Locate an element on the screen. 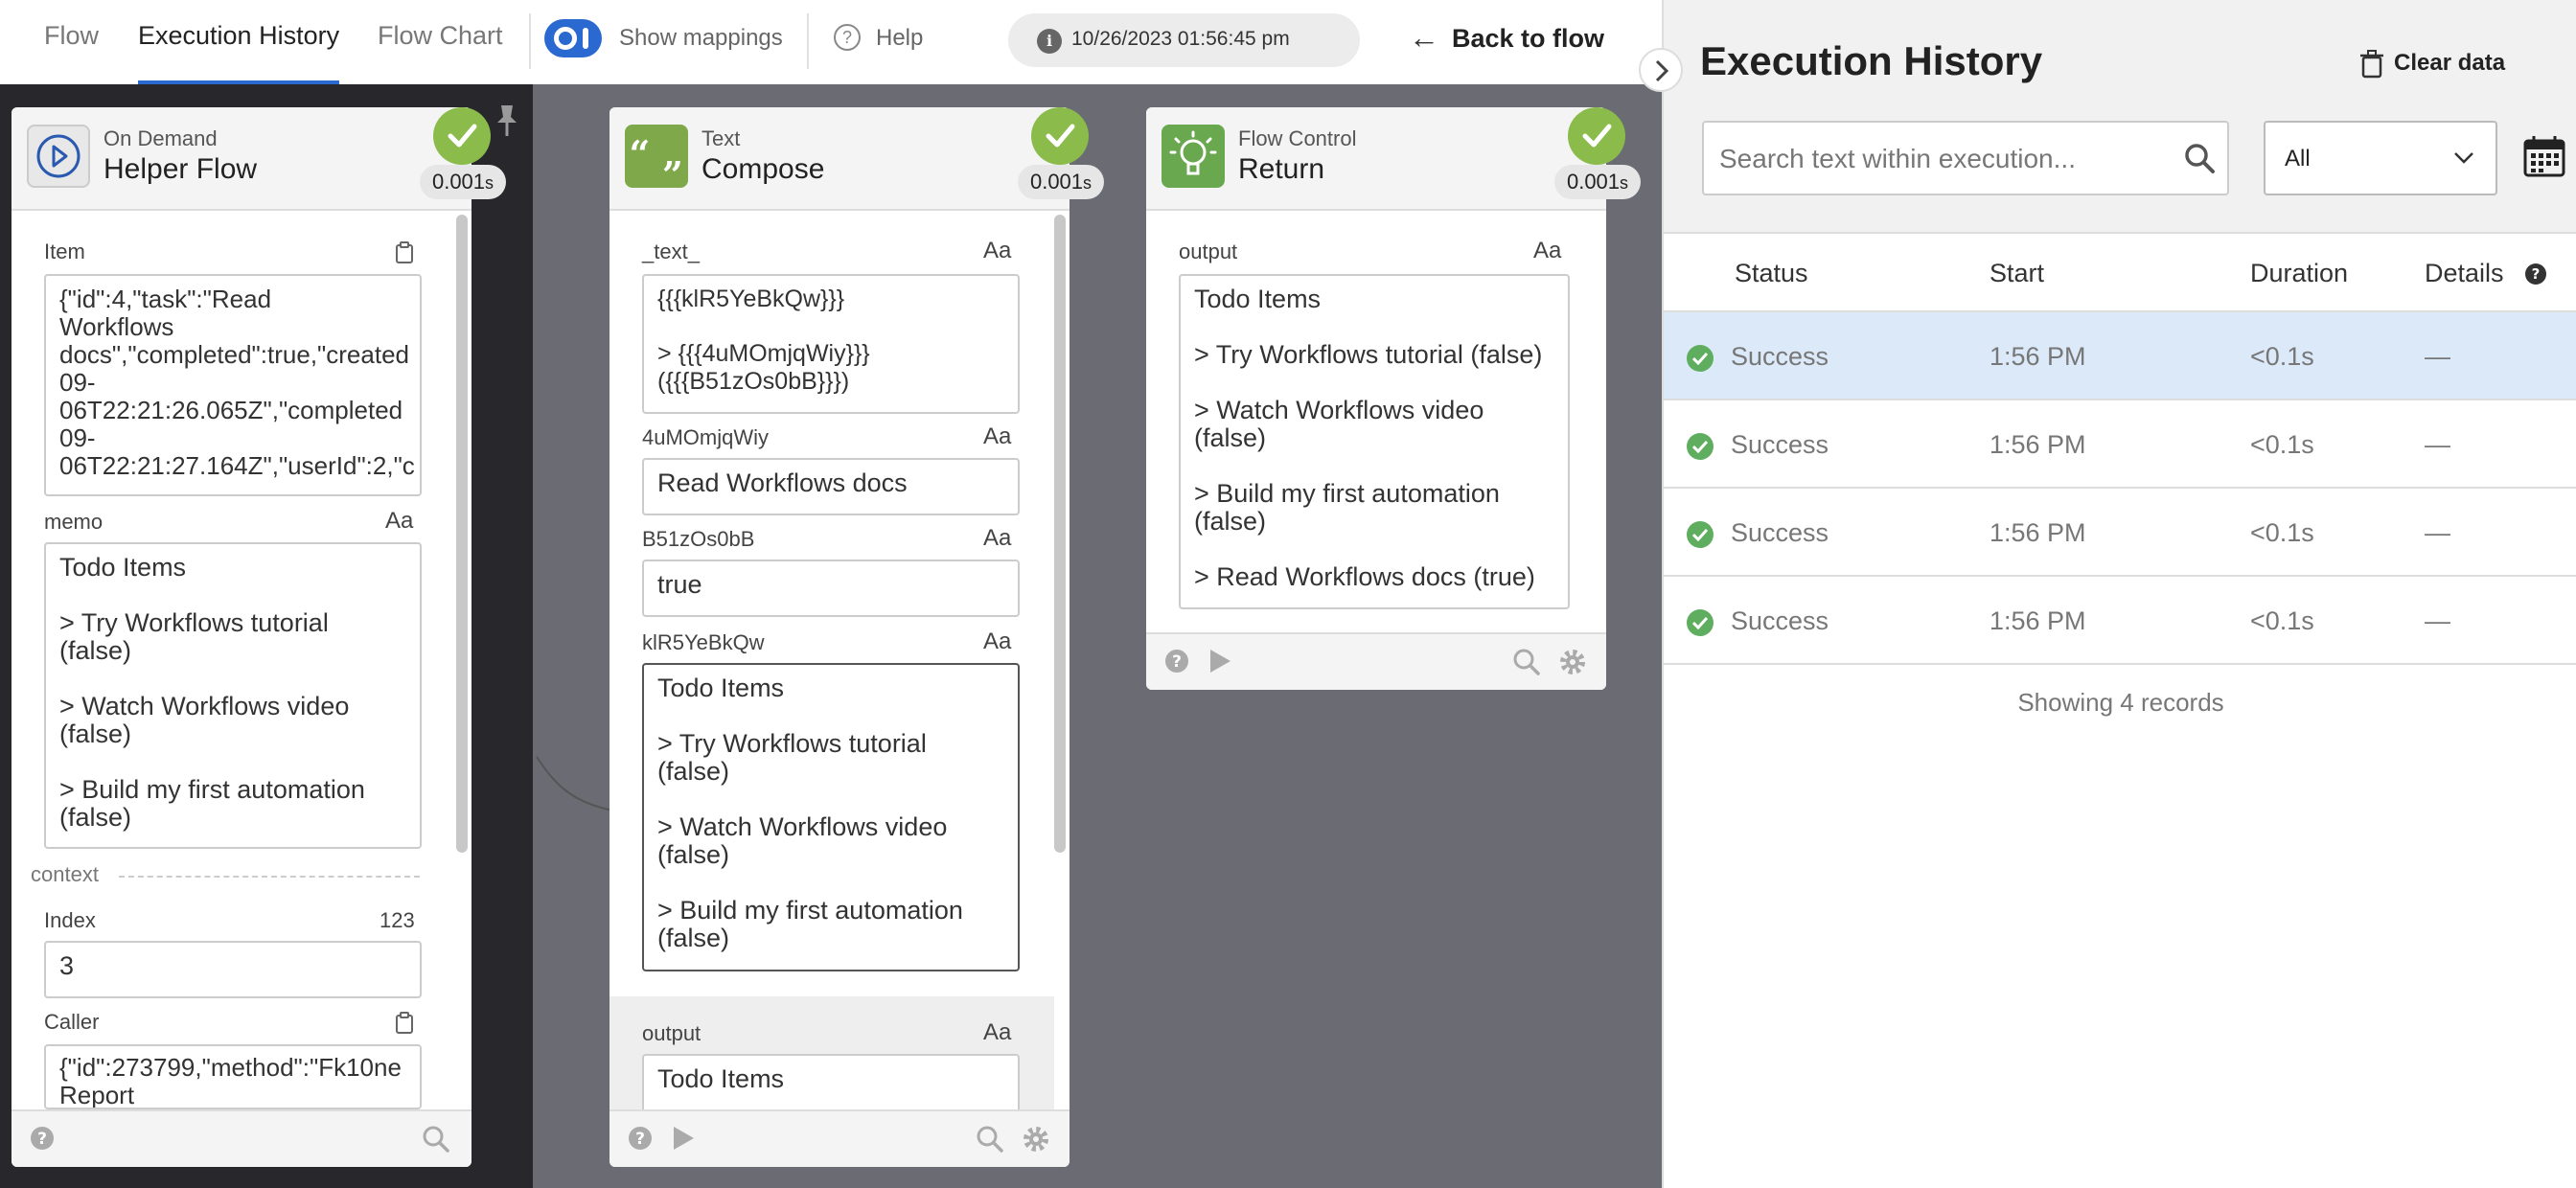 The image size is (2576, 1188). records-count: Showing 4 records is located at coordinates (2120, 702).